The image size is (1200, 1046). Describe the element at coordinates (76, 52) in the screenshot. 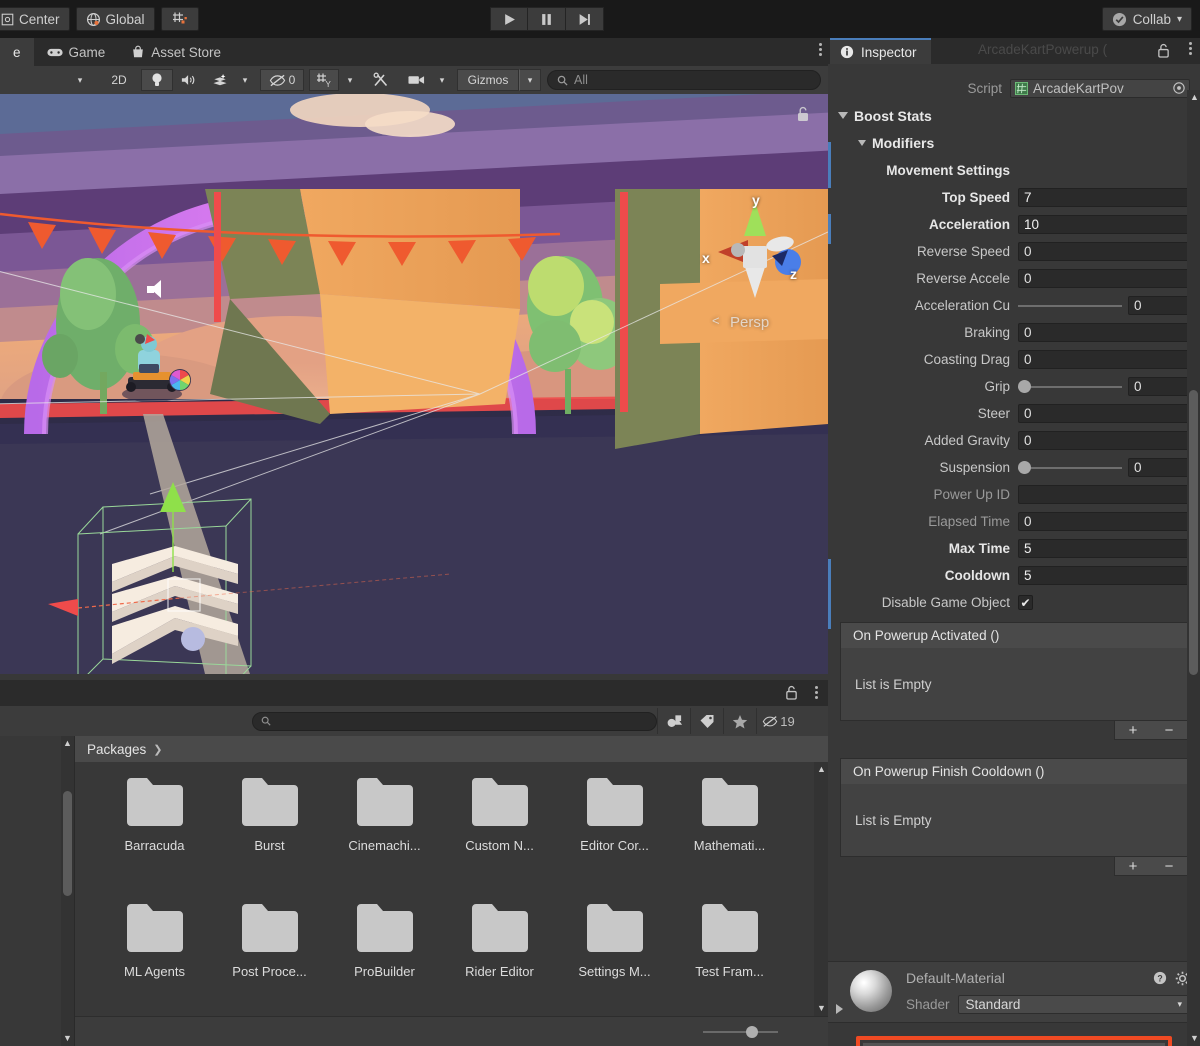

I see `tab-game: Game` at that location.